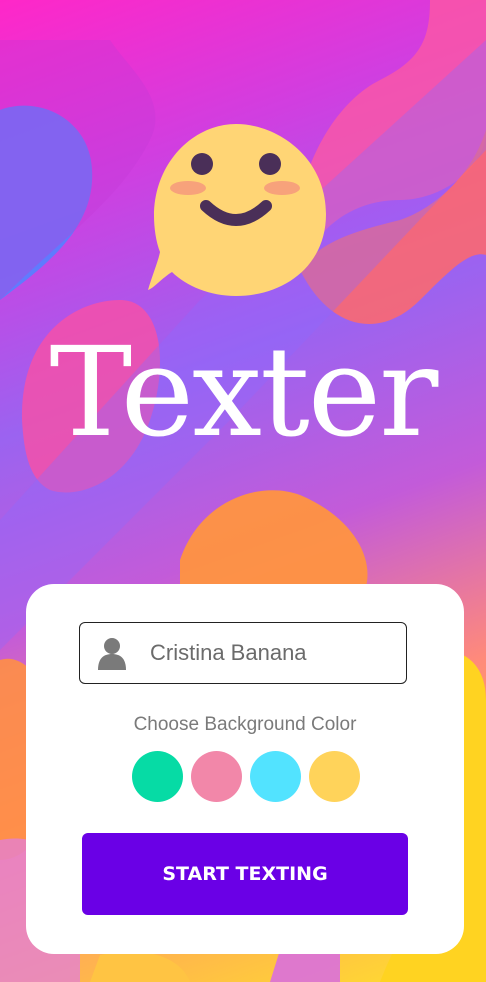  I want to click on background-color-label: Choose Background Color, so click(245, 724).